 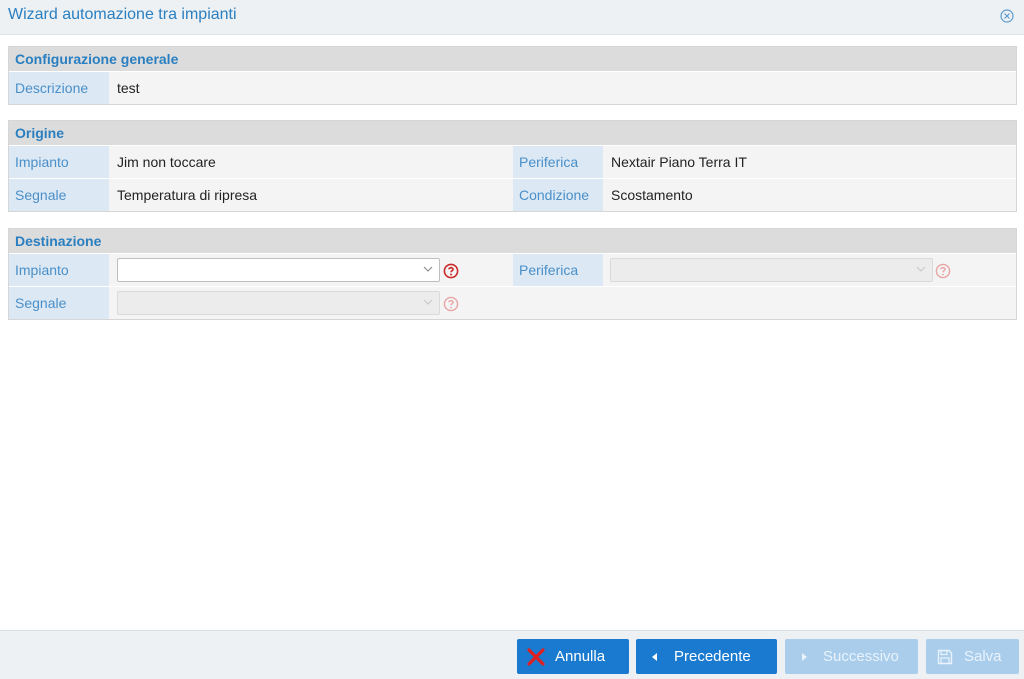 What do you see at coordinates (861, 656) in the screenshot?
I see `successivo-label: Successivo` at bounding box center [861, 656].